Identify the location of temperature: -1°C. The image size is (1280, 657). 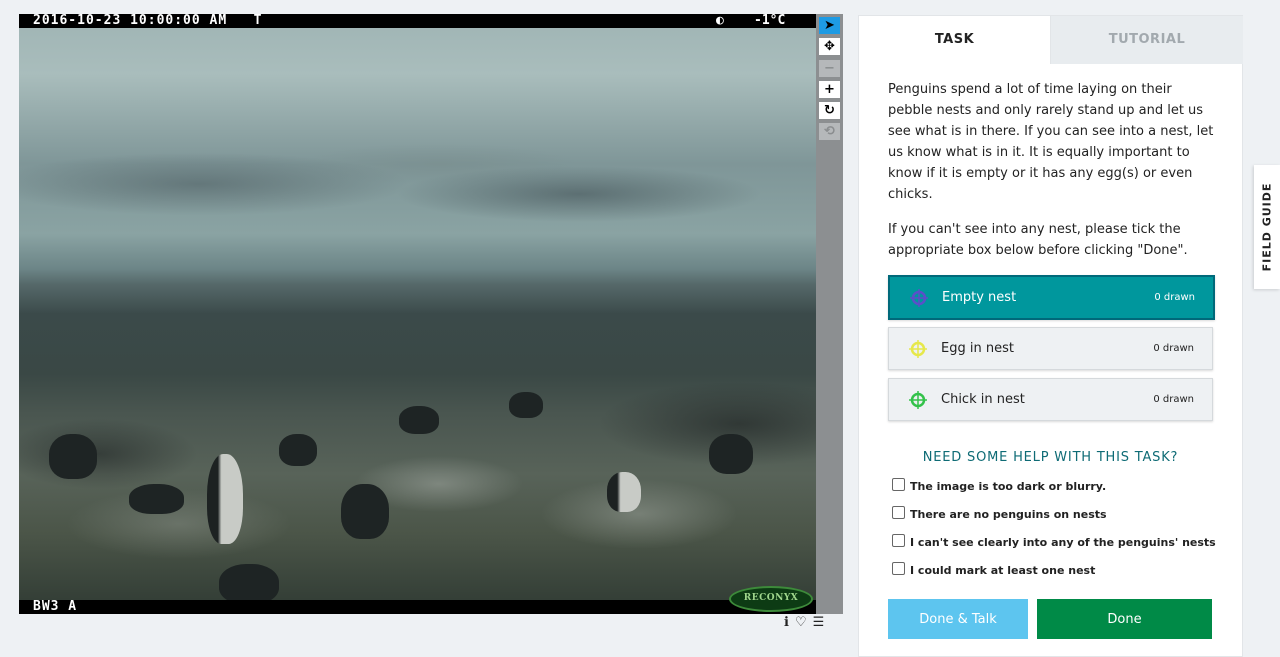
(770, 21).